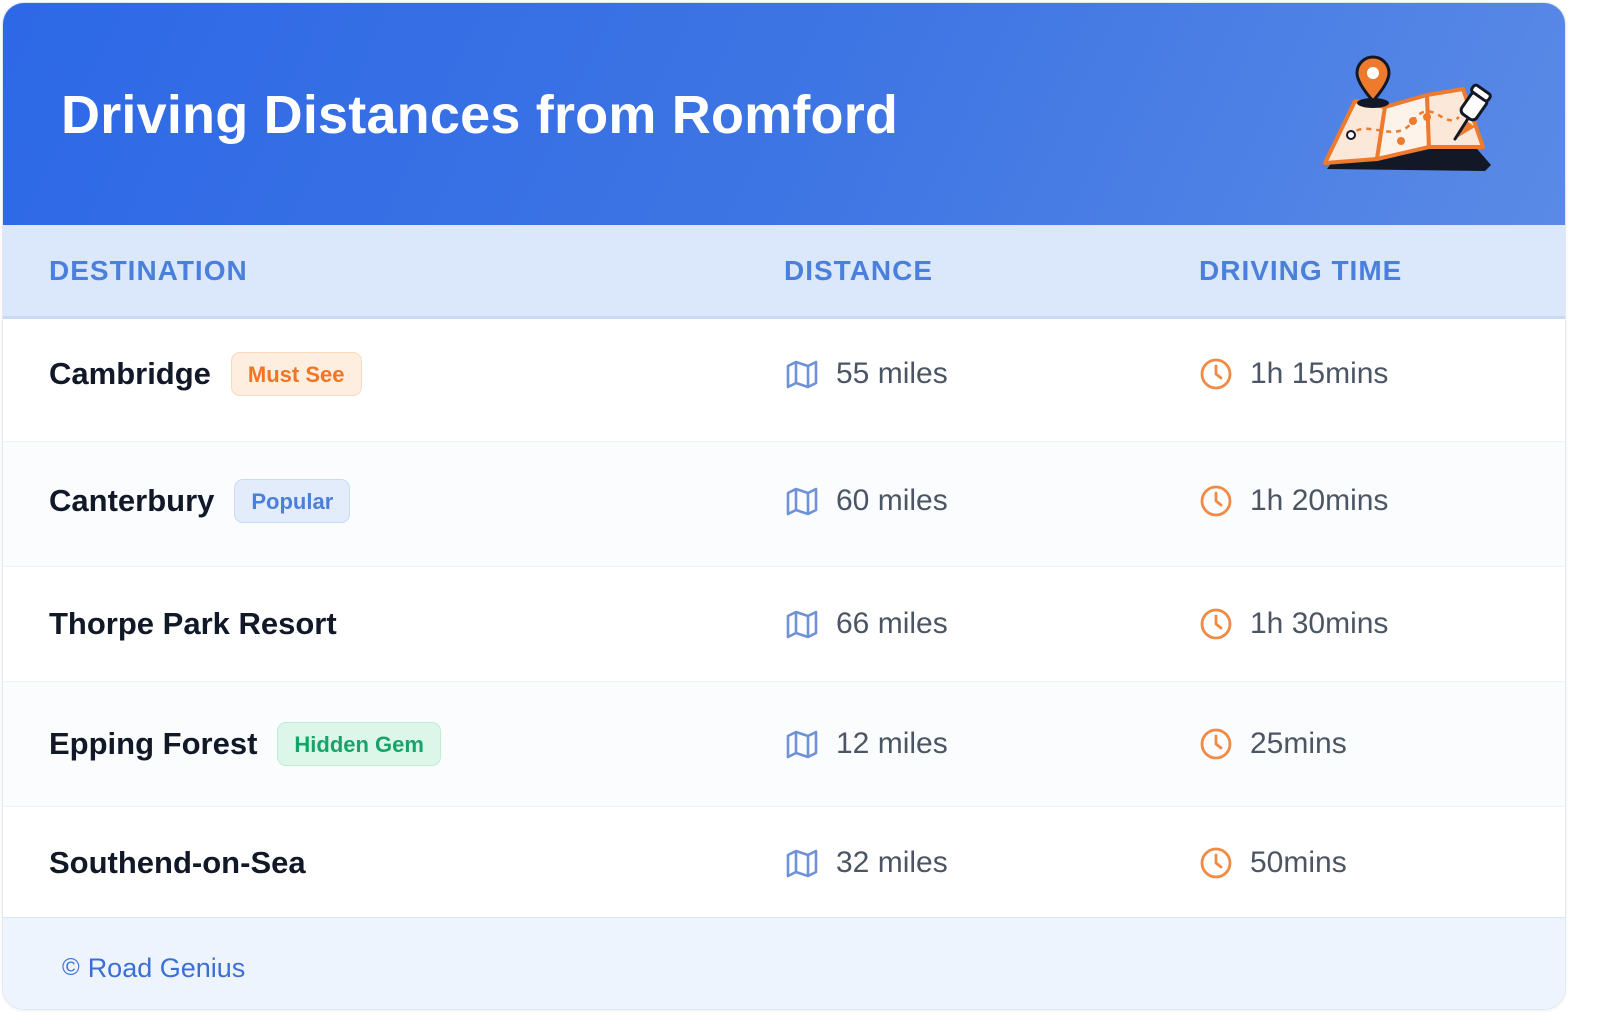  I want to click on destination-name: Cambridge, so click(130, 373).